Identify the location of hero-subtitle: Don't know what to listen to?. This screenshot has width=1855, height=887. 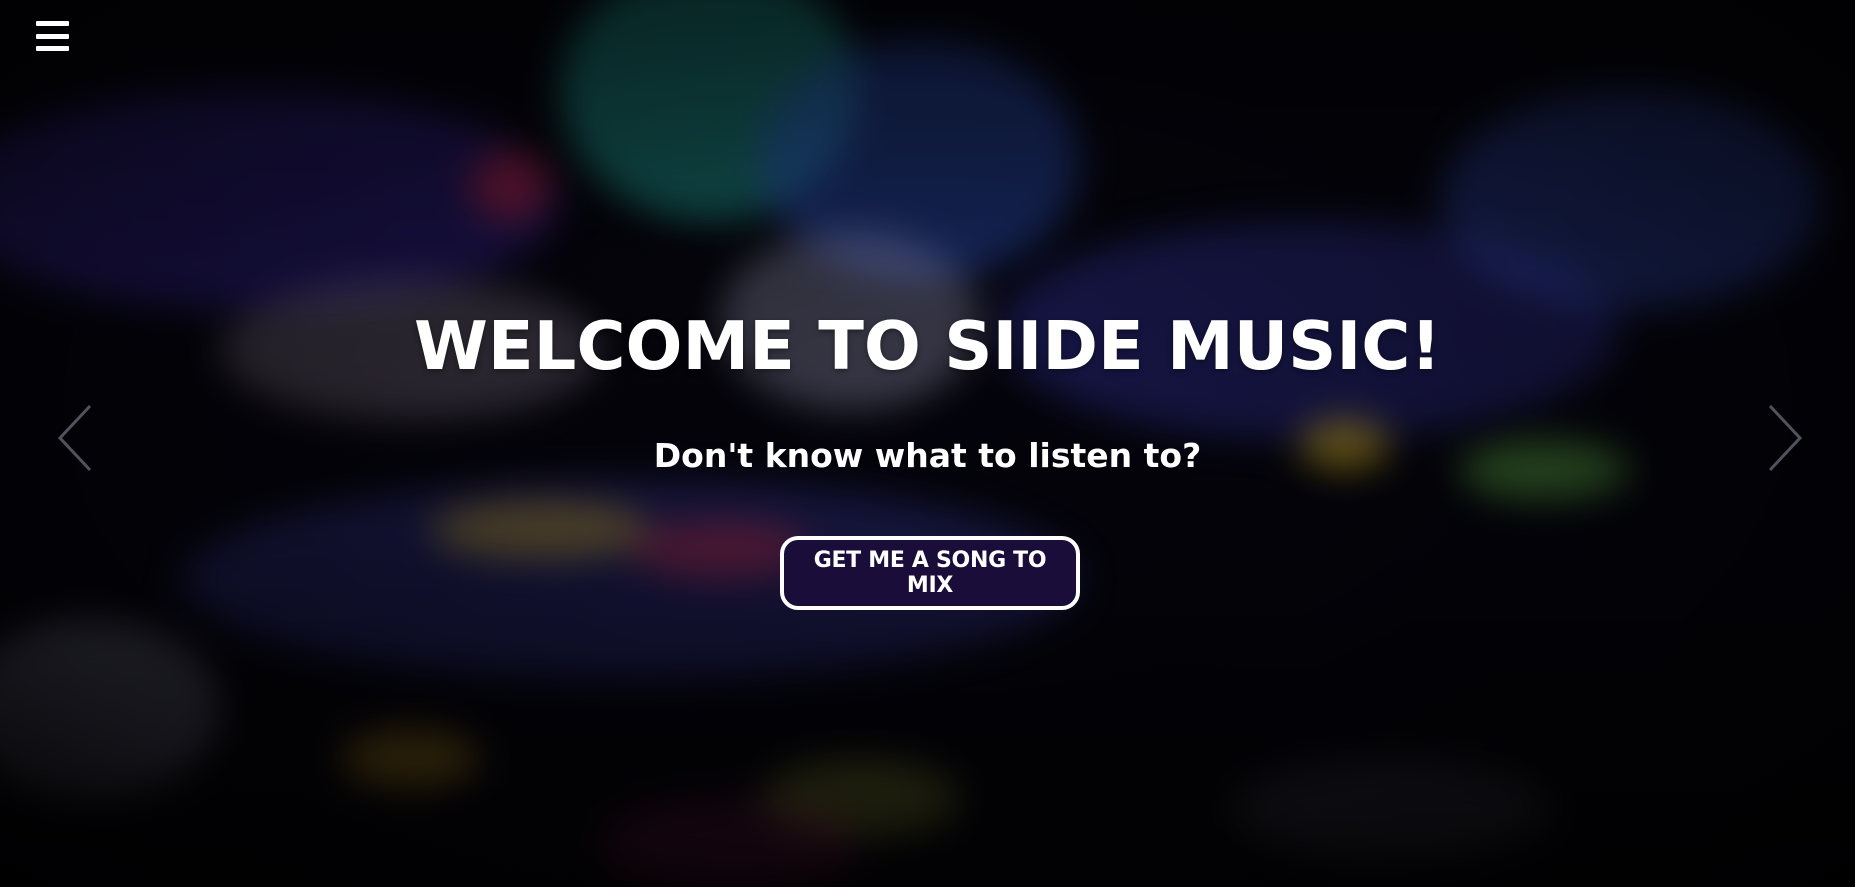
(927, 455).